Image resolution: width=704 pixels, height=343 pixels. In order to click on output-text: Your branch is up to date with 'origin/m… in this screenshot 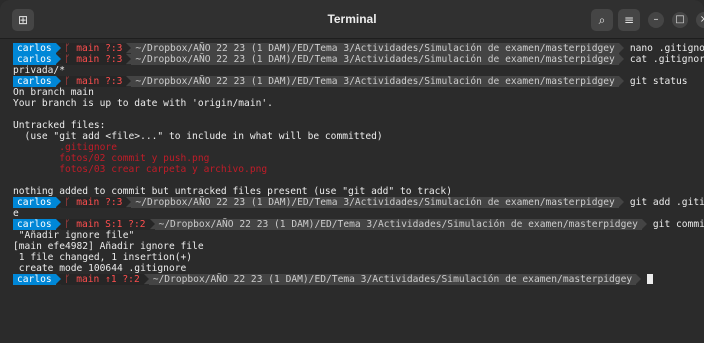, I will do `click(143, 103)`.